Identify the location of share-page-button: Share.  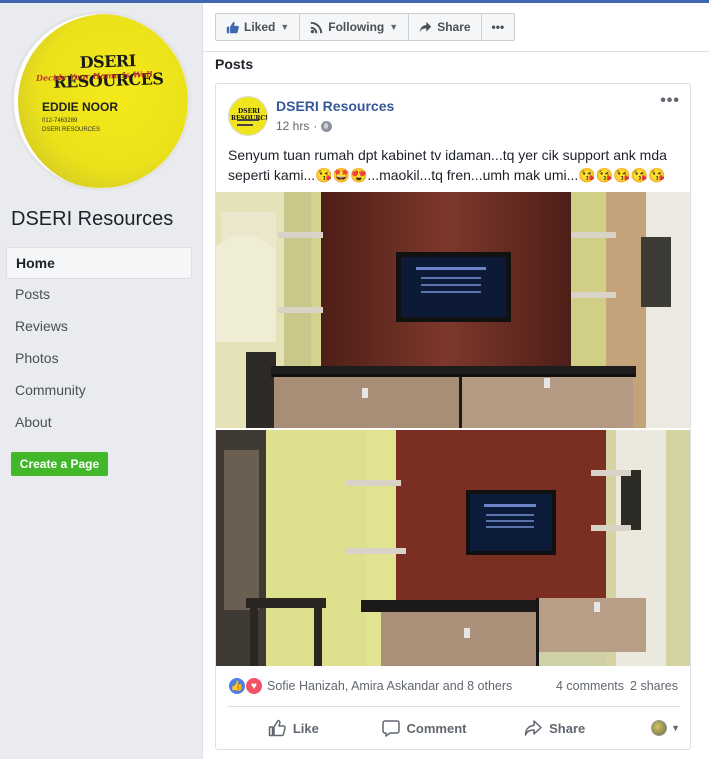
(445, 27).